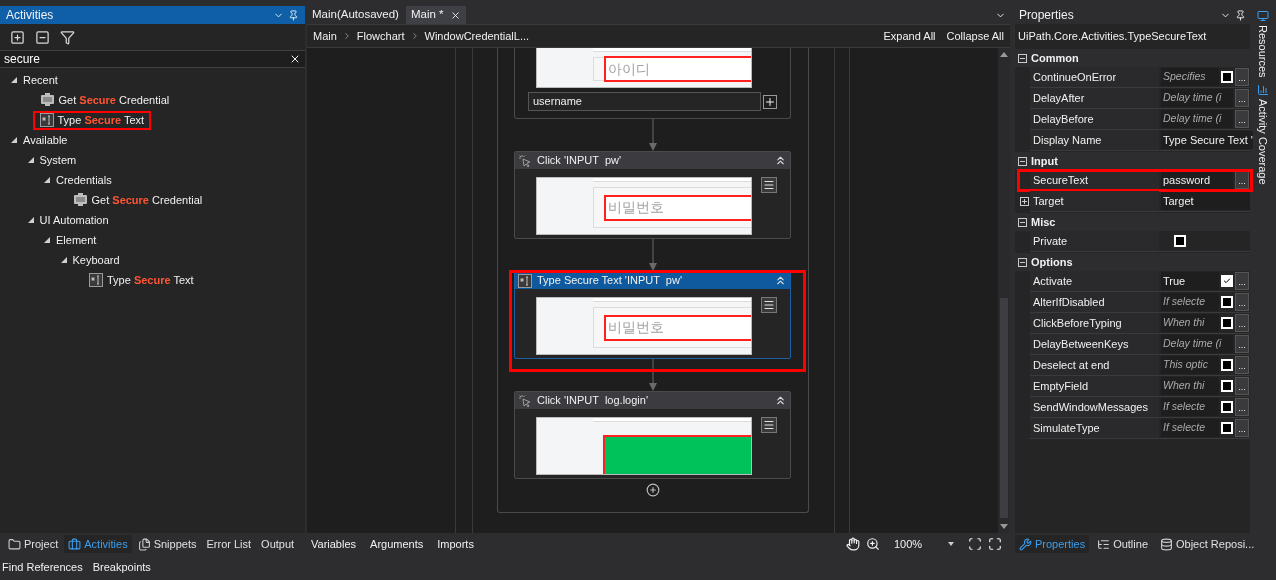 The height and width of the screenshot is (580, 1276). What do you see at coordinates (1122, 544) in the screenshot?
I see `panel-tab: Outline` at bounding box center [1122, 544].